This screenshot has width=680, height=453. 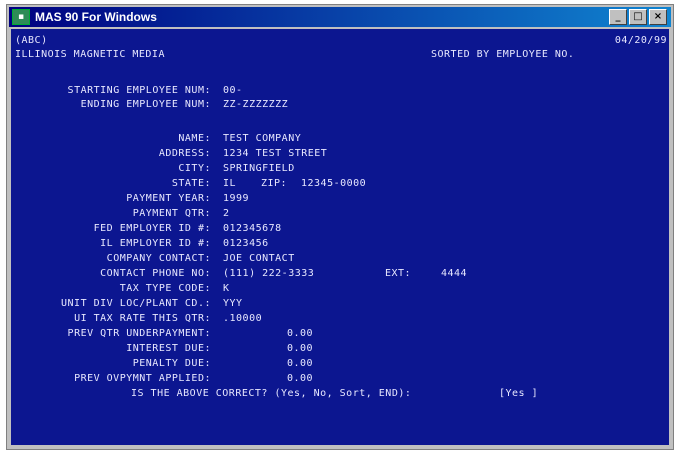 What do you see at coordinates (155, 273) in the screenshot?
I see `contact-phone-label: CONTACT PHONE NO:` at bounding box center [155, 273].